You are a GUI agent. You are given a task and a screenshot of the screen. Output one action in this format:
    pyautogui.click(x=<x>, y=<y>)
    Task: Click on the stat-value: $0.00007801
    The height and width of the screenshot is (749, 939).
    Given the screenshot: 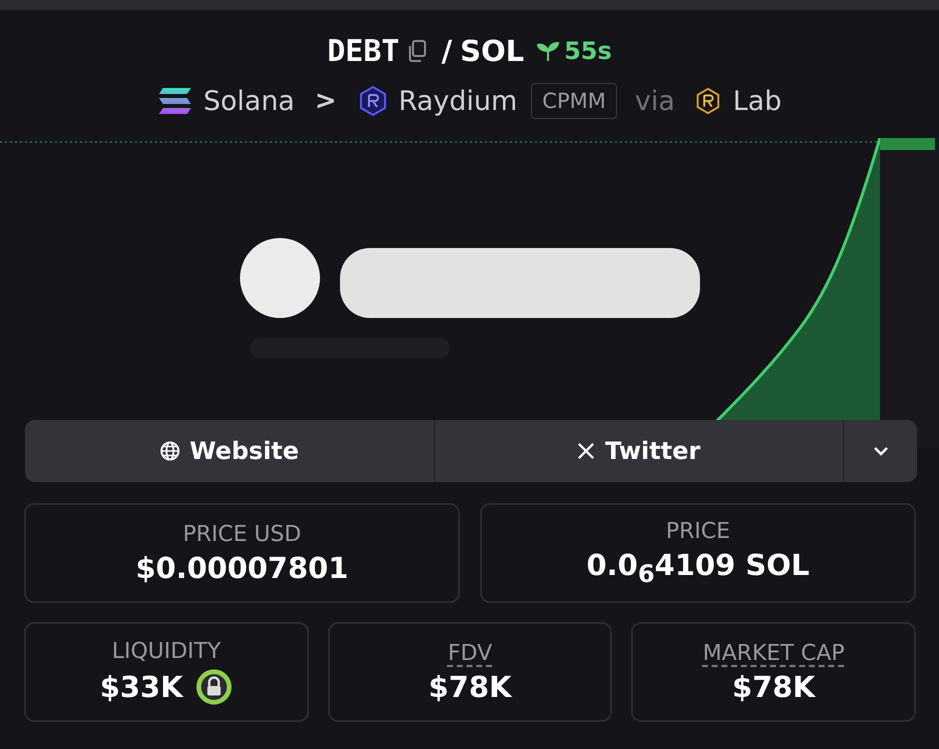 What is the action you would take?
    pyautogui.click(x=242, y=567)
    